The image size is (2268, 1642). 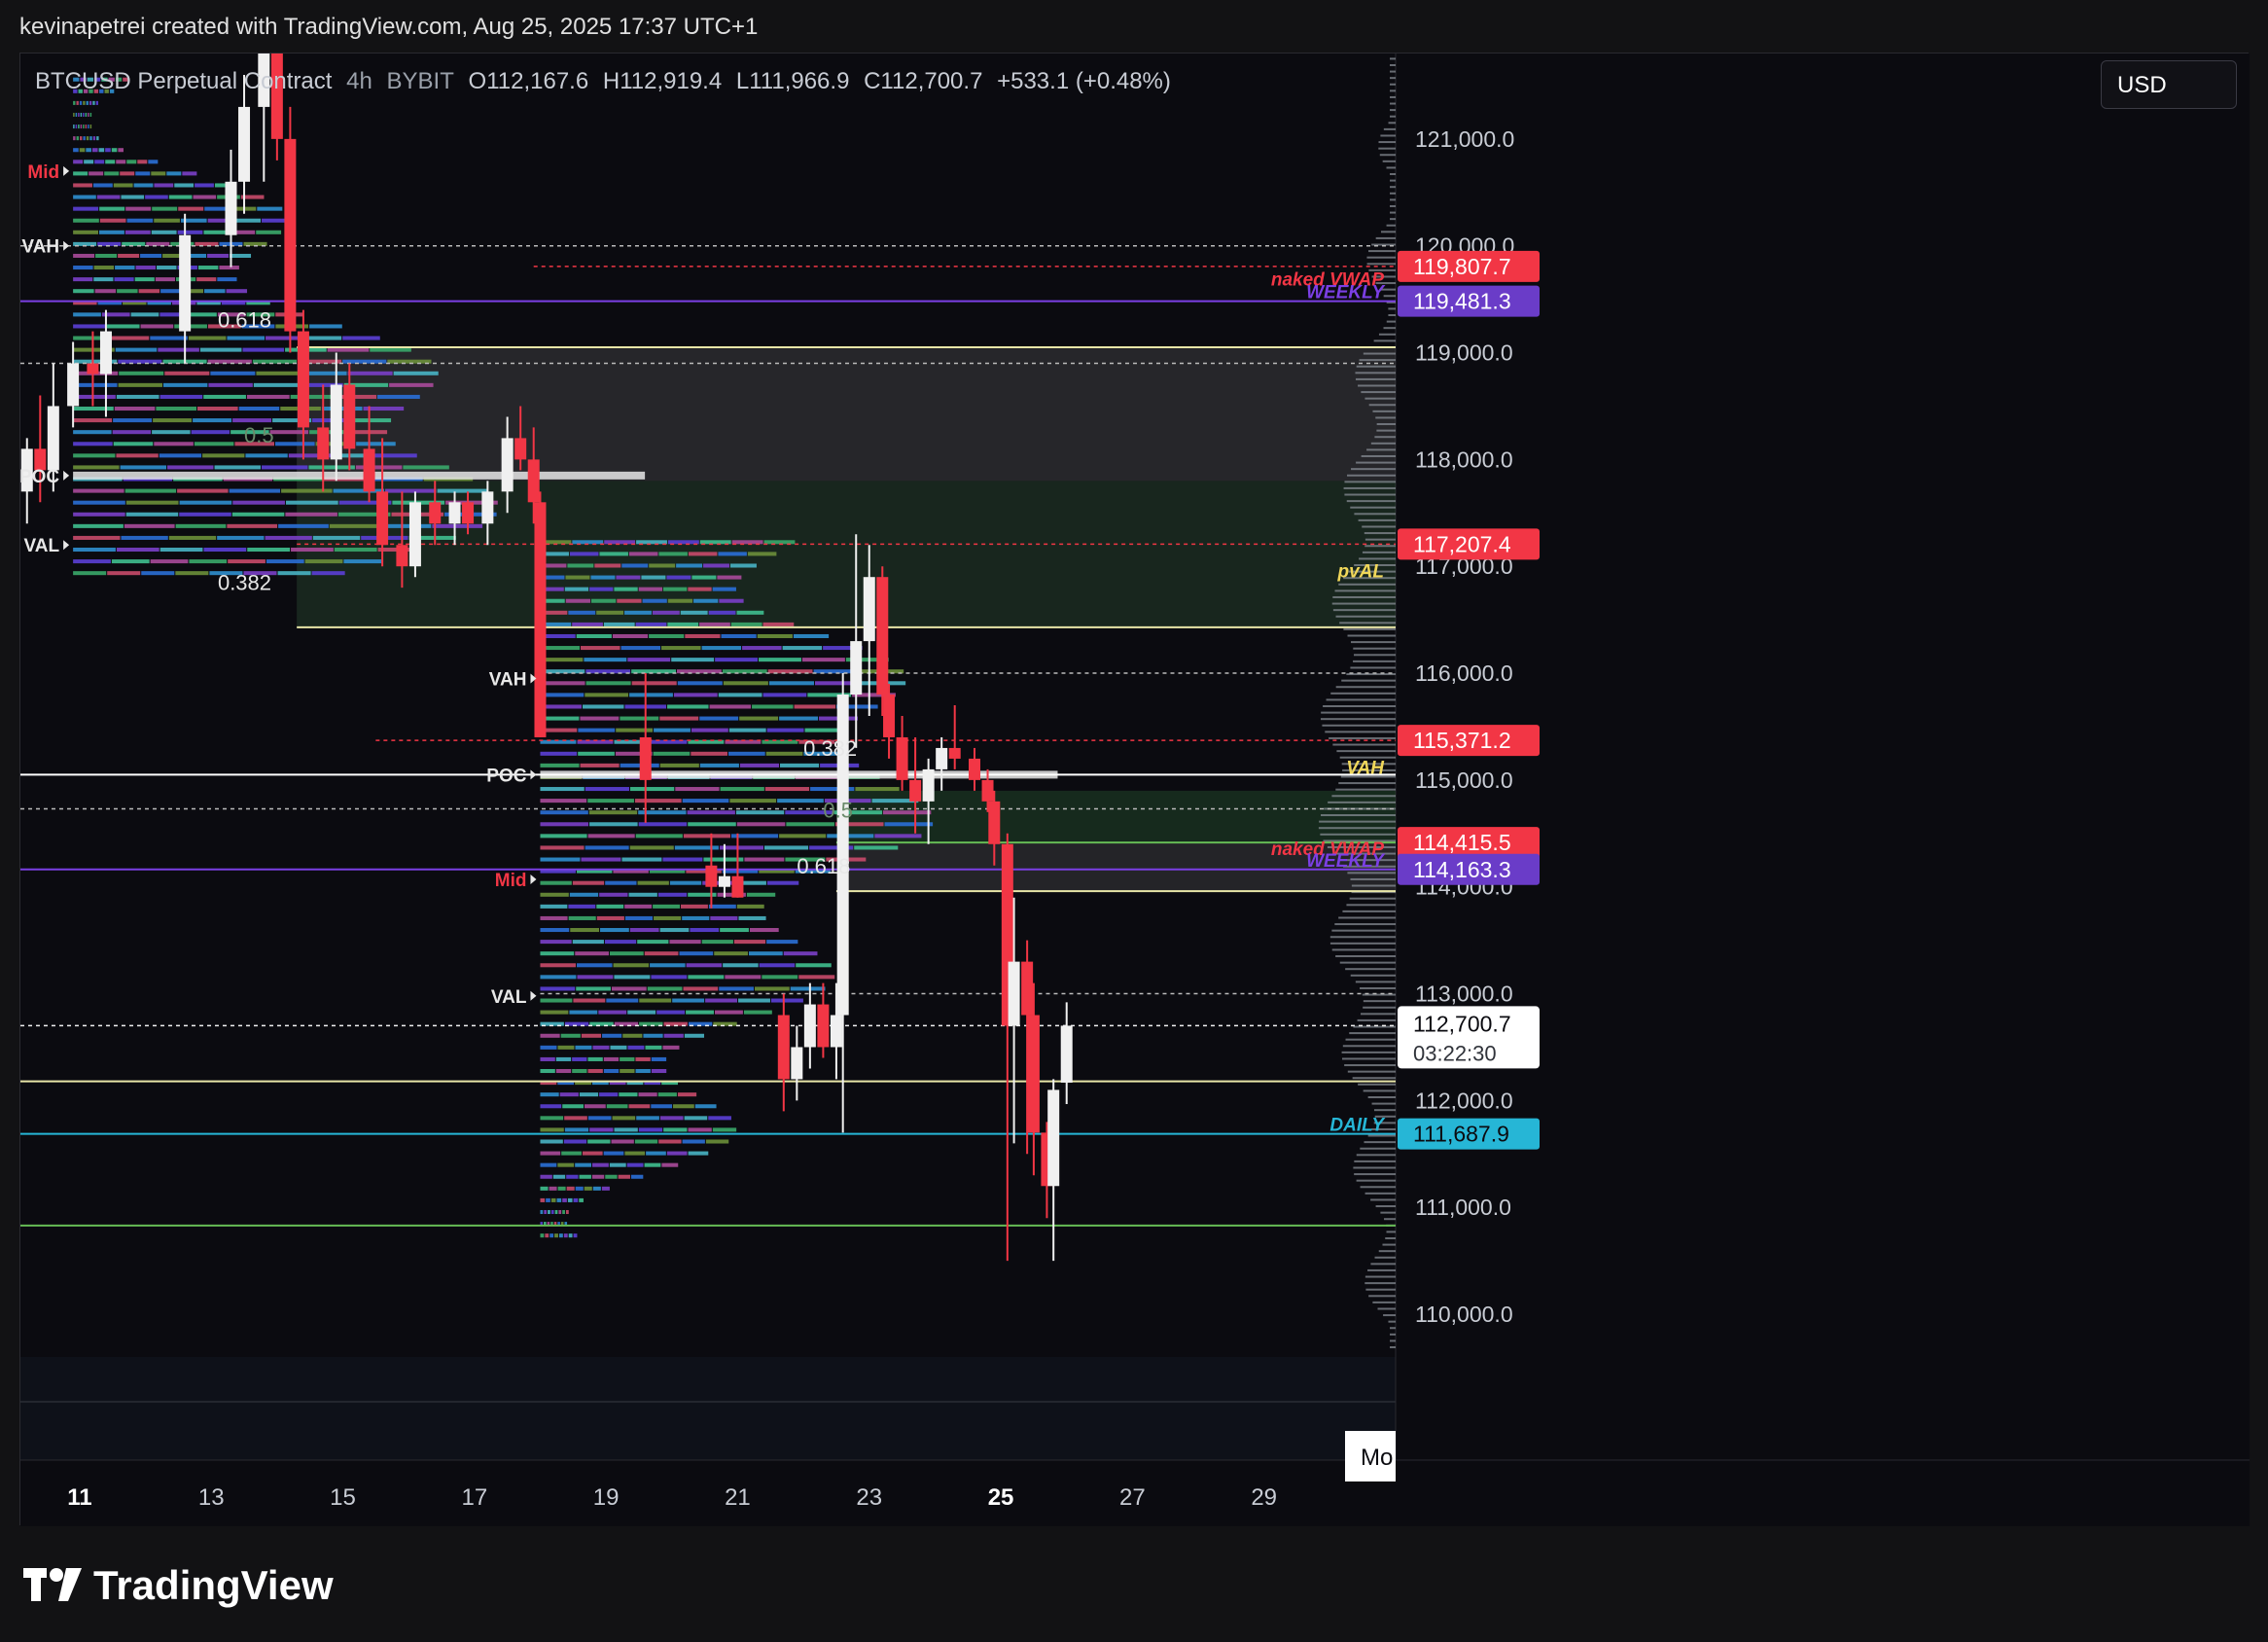 What do you see at coordinates (244, 319) in the screenshot?
I see `fib-label: 0.618` at bounding box center [244, 319].